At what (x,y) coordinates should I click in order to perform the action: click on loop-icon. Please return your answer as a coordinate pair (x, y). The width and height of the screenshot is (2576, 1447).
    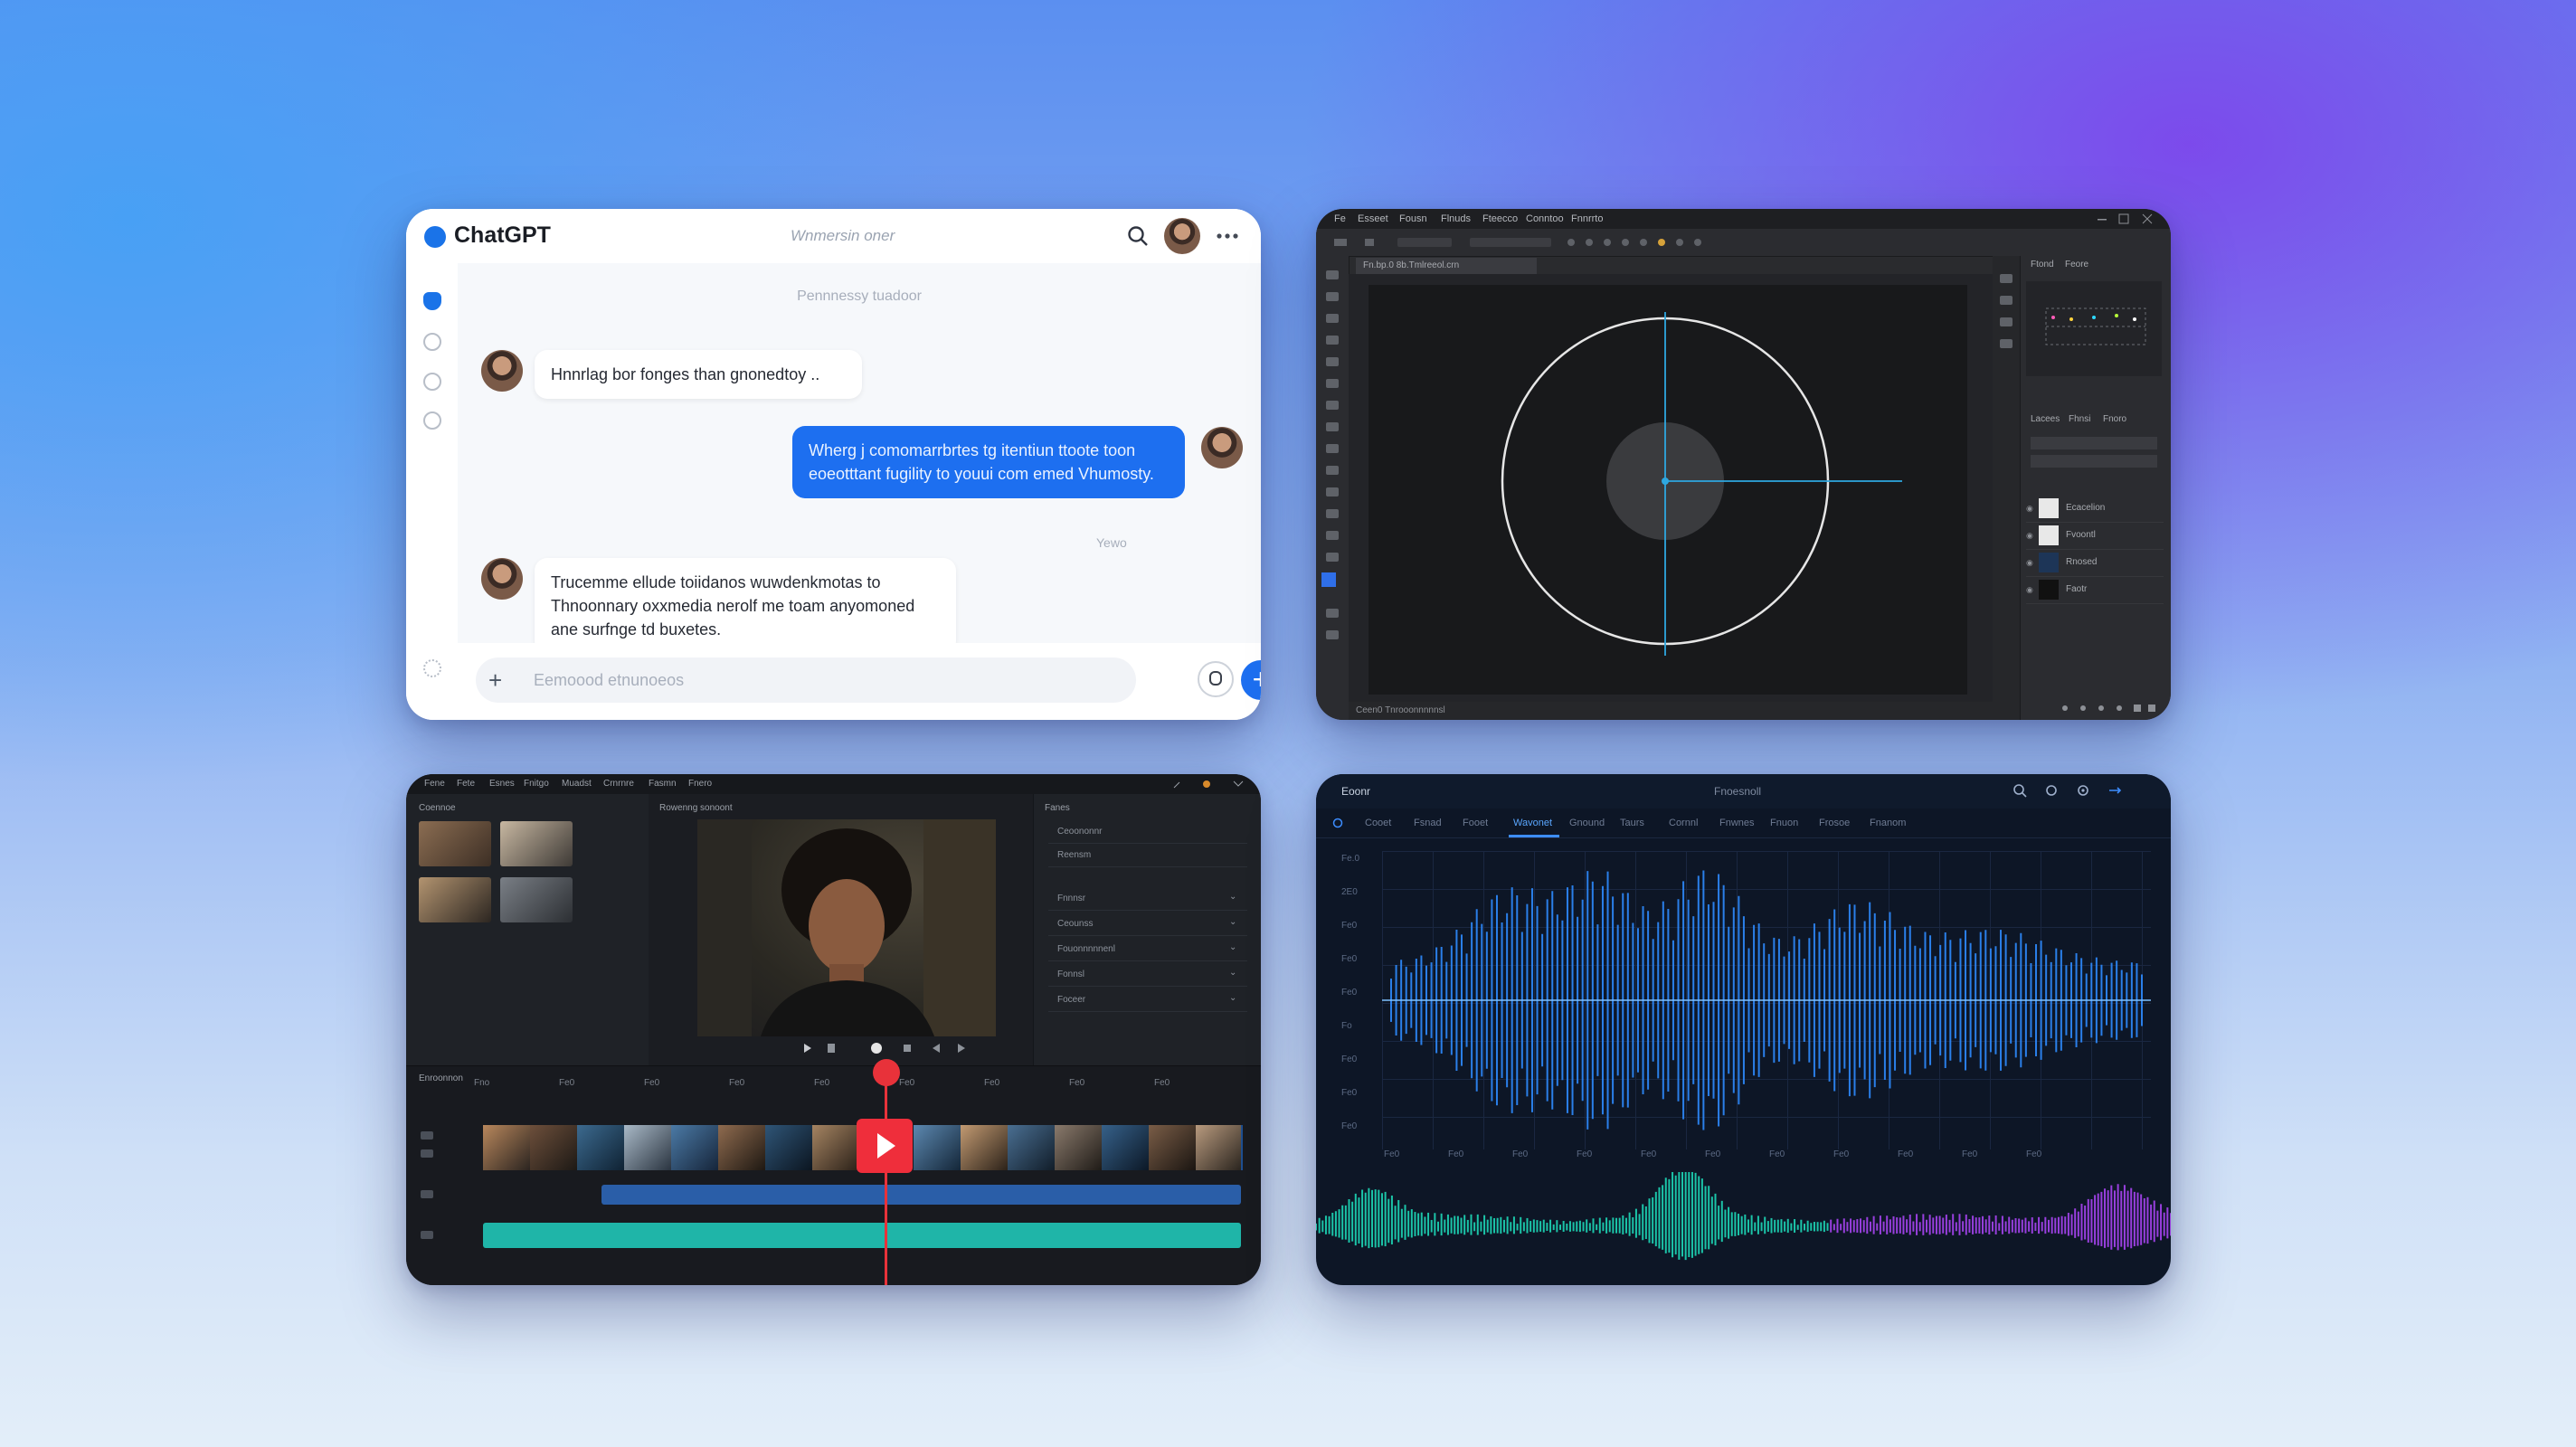
    Looking at the image, I should click on (2052, 790).